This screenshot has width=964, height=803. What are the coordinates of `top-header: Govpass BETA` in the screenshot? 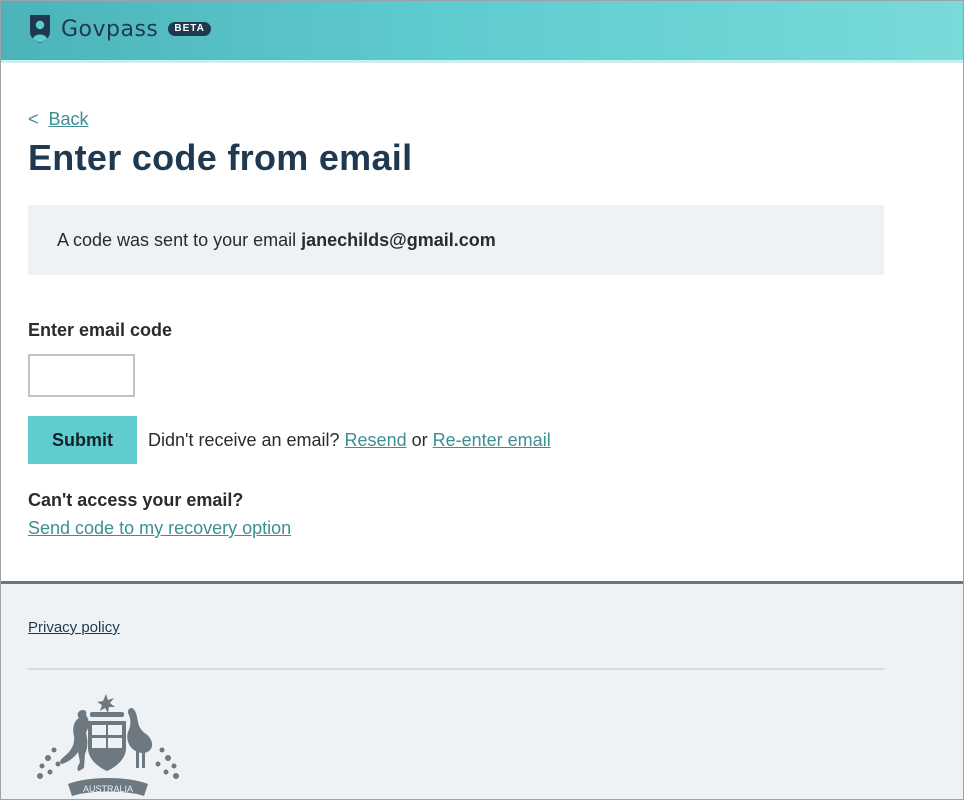 It's located at (482, 30).